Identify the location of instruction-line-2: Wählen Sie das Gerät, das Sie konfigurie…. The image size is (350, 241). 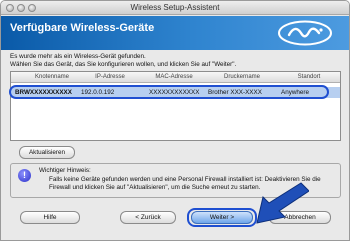
(123, 64).